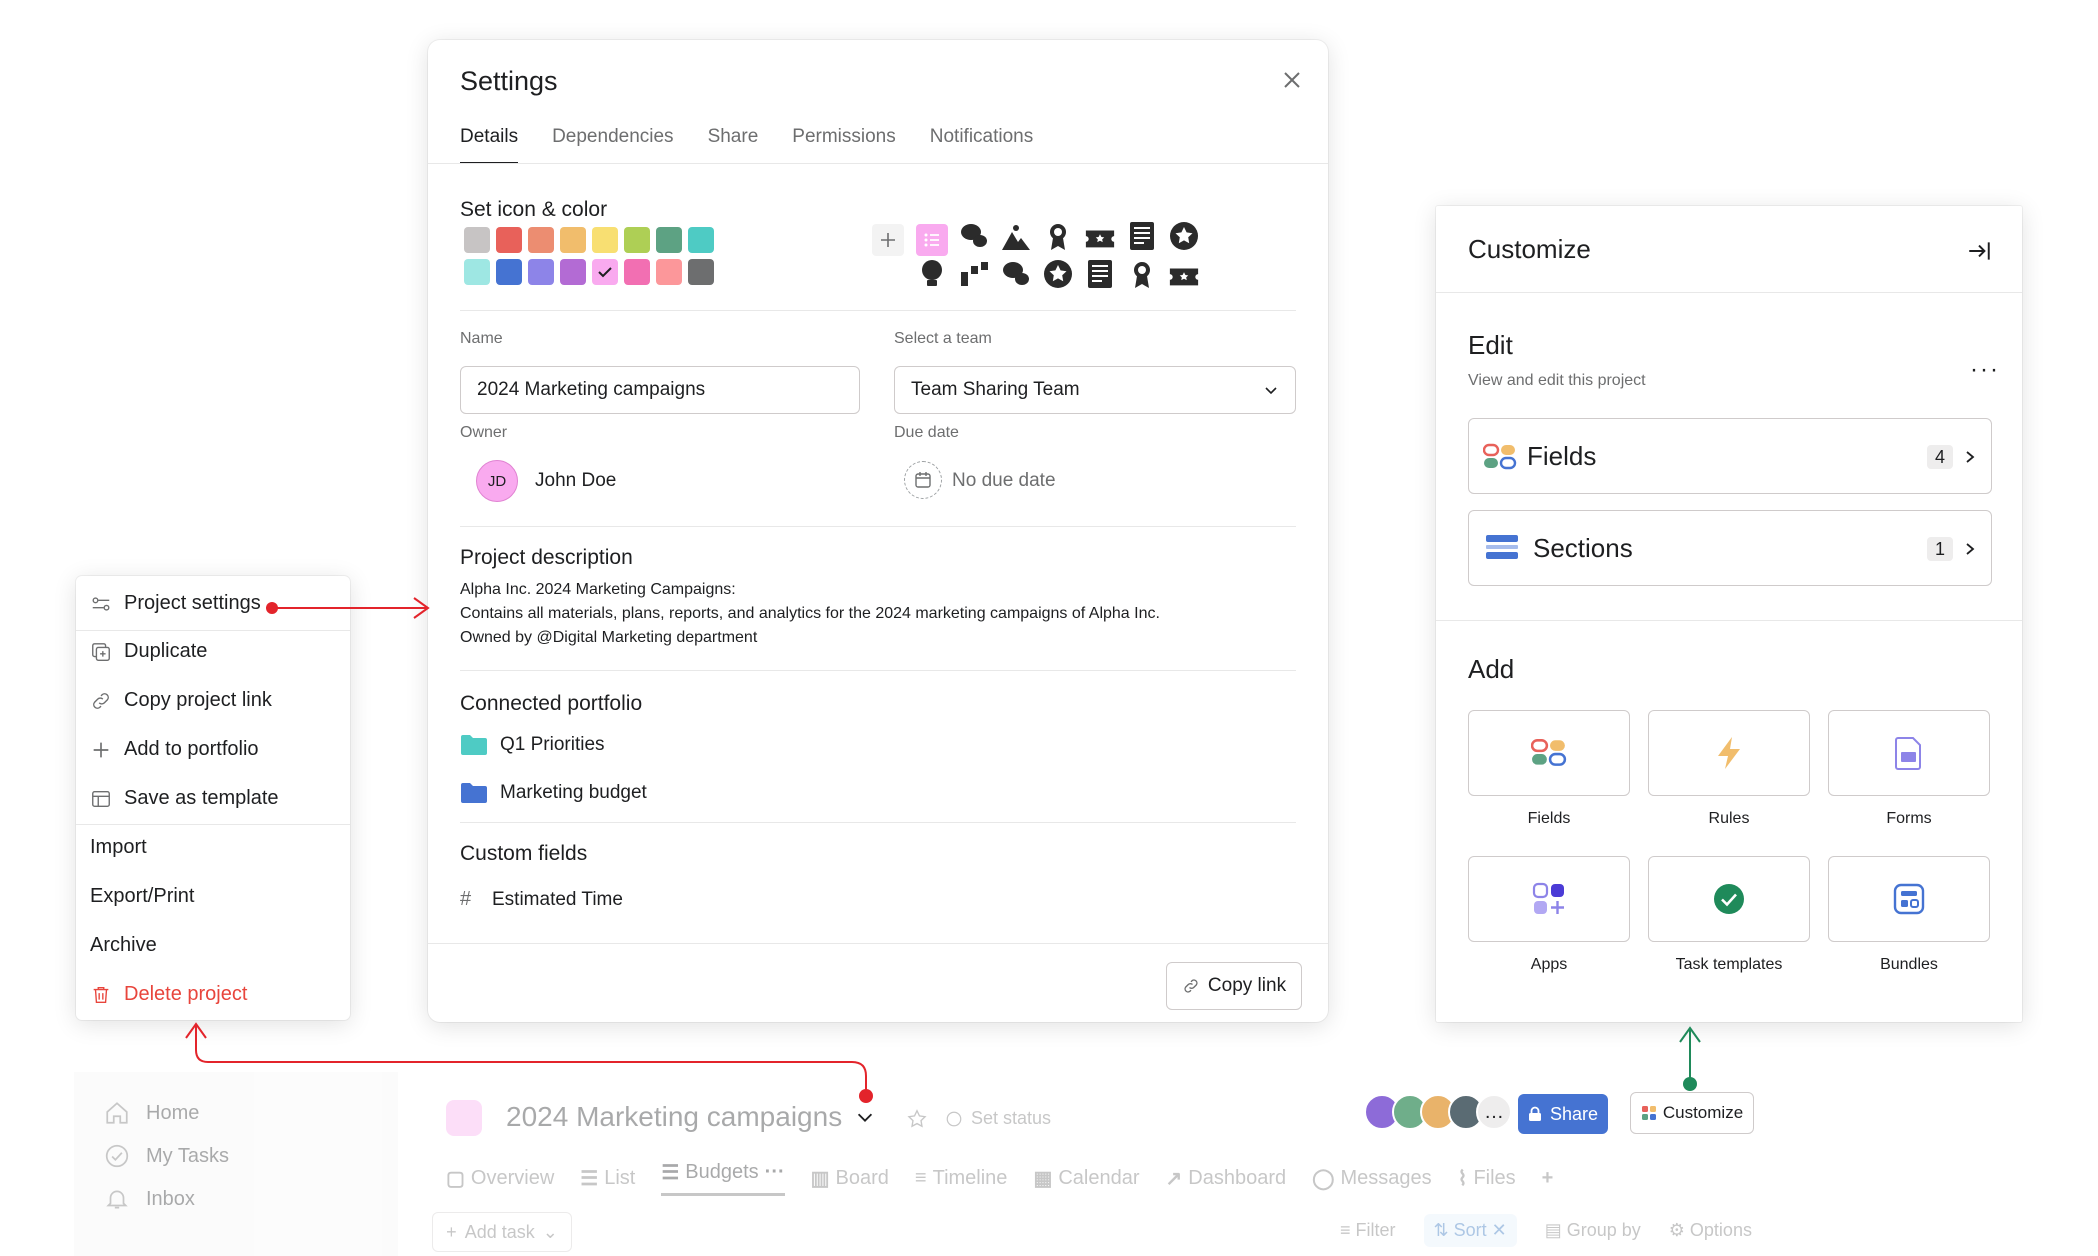 Image resolution: width=2098 pixels, height=1256 pixels. What do you see at coordinates (723, 1178) in the screenshot?
I see `tab-budgets: ☰ Budgets ···` at bounding box center [723, 1178].